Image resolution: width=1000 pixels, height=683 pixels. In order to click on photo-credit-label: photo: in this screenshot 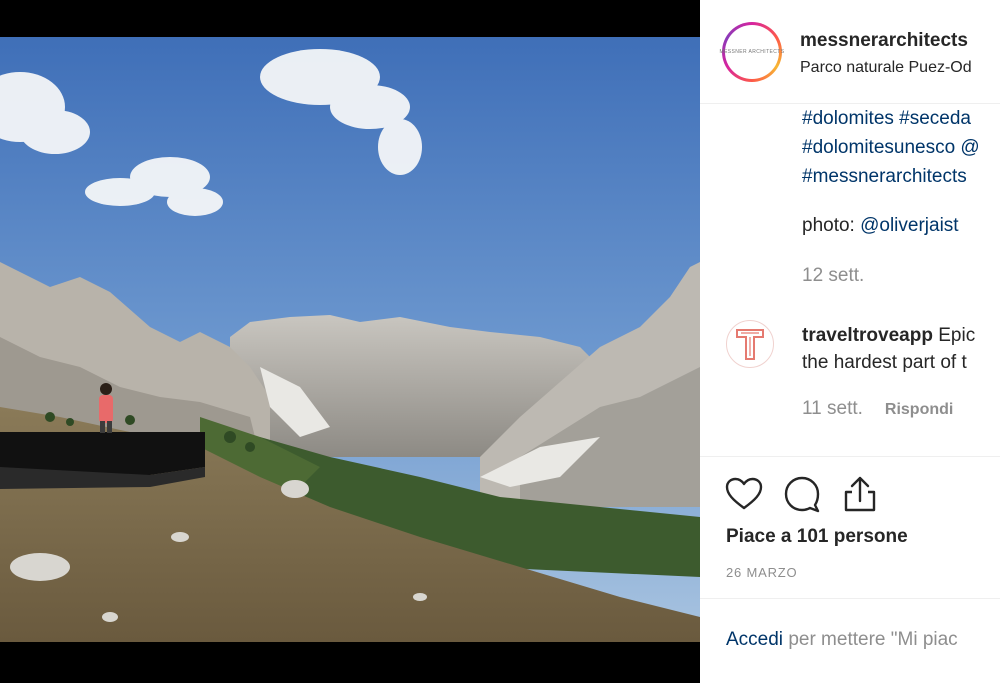, I will do `click(828, 225)`.